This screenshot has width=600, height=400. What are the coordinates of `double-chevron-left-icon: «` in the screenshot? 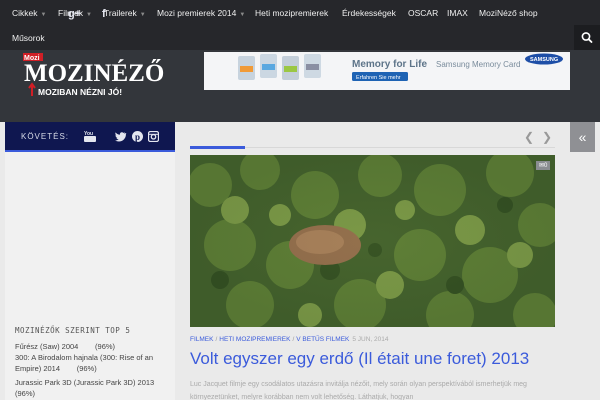 It's located at (582, 137).